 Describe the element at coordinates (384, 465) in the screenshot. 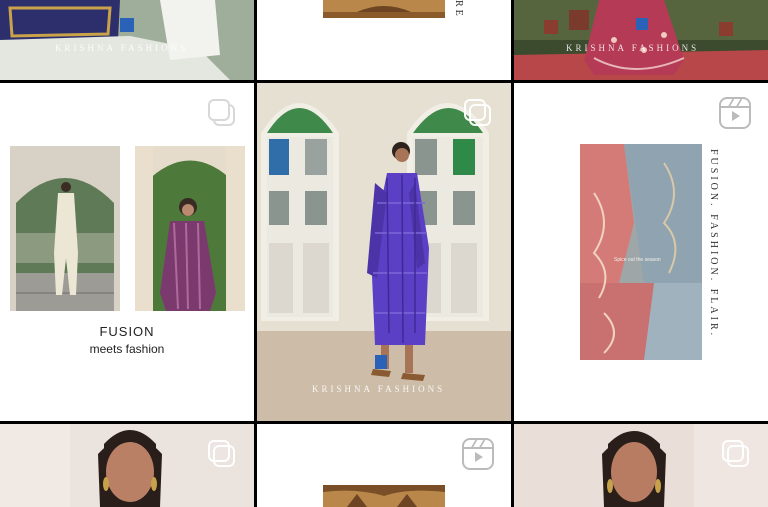

I see `post-tile-reel-textile` at that location.